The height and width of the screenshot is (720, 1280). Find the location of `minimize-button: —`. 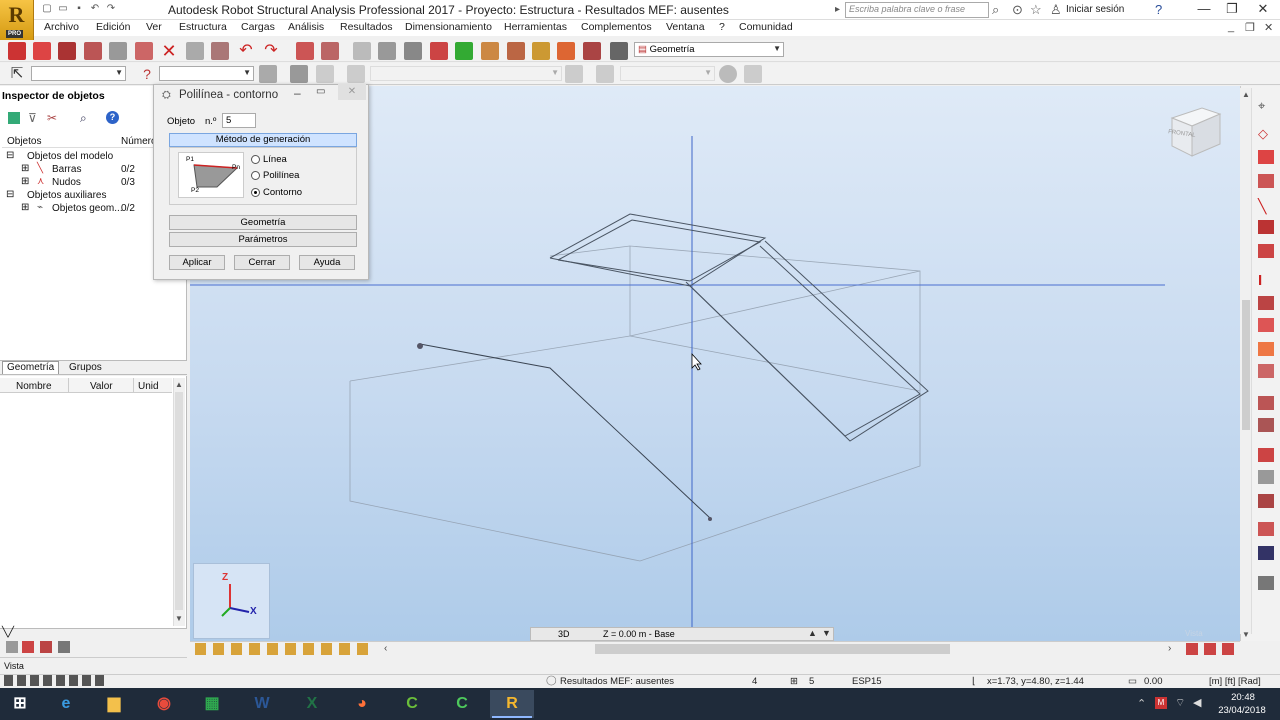

minimize-button: — is located at coordinates (1204, 10).